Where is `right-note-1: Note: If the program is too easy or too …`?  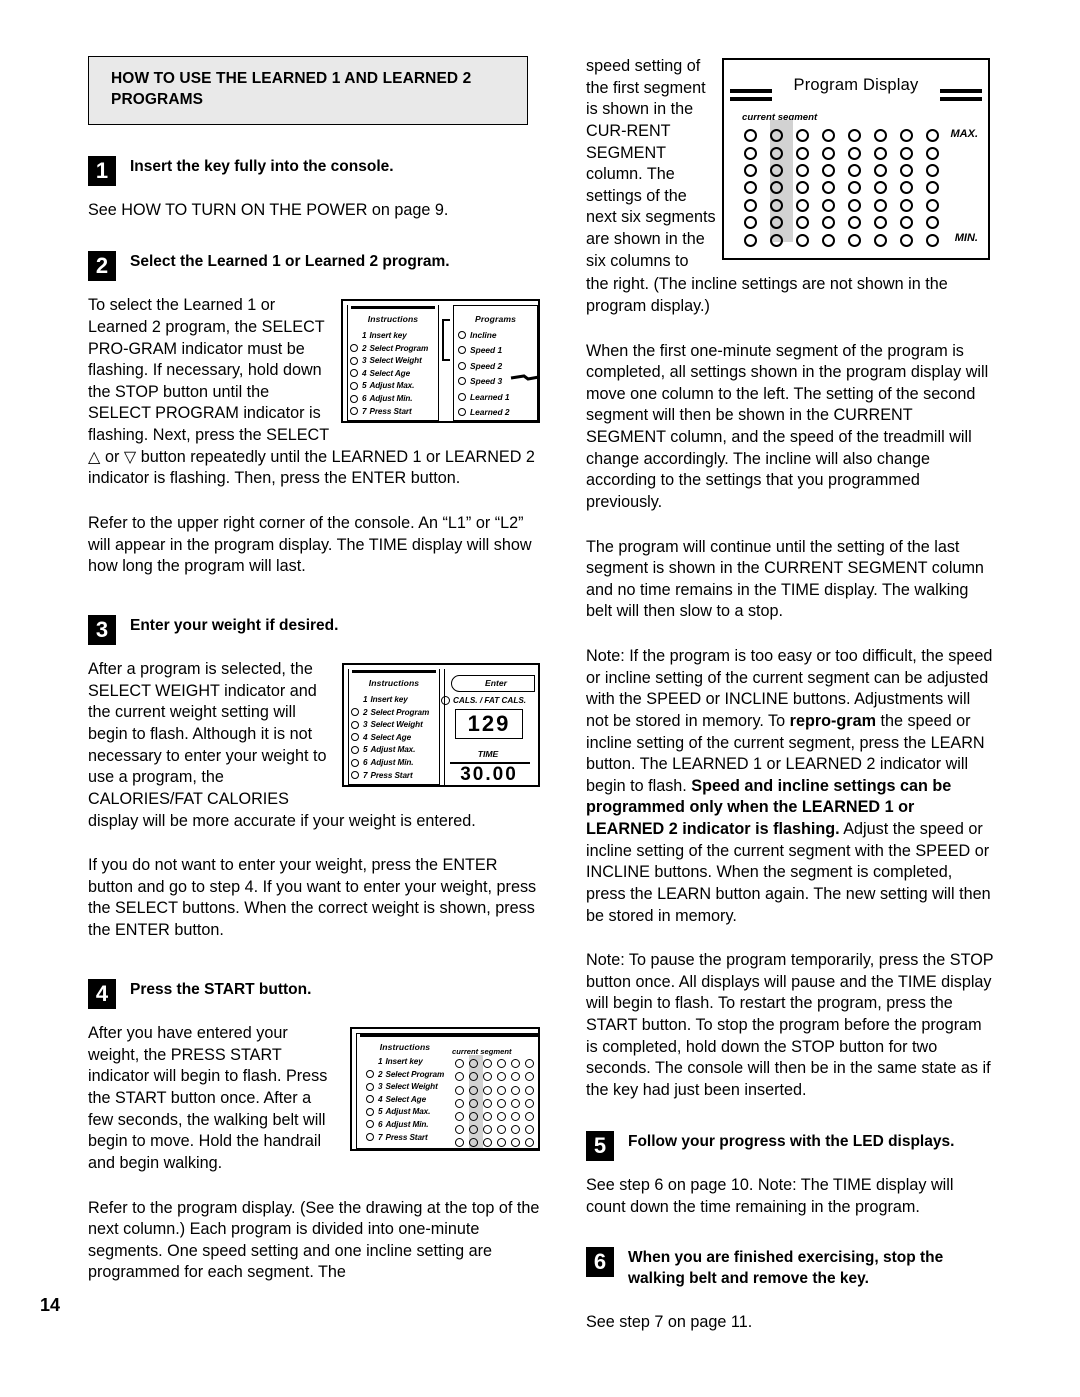
right-note-1: Note: If the program is too easy or too … is located at coordinates (791, 786).